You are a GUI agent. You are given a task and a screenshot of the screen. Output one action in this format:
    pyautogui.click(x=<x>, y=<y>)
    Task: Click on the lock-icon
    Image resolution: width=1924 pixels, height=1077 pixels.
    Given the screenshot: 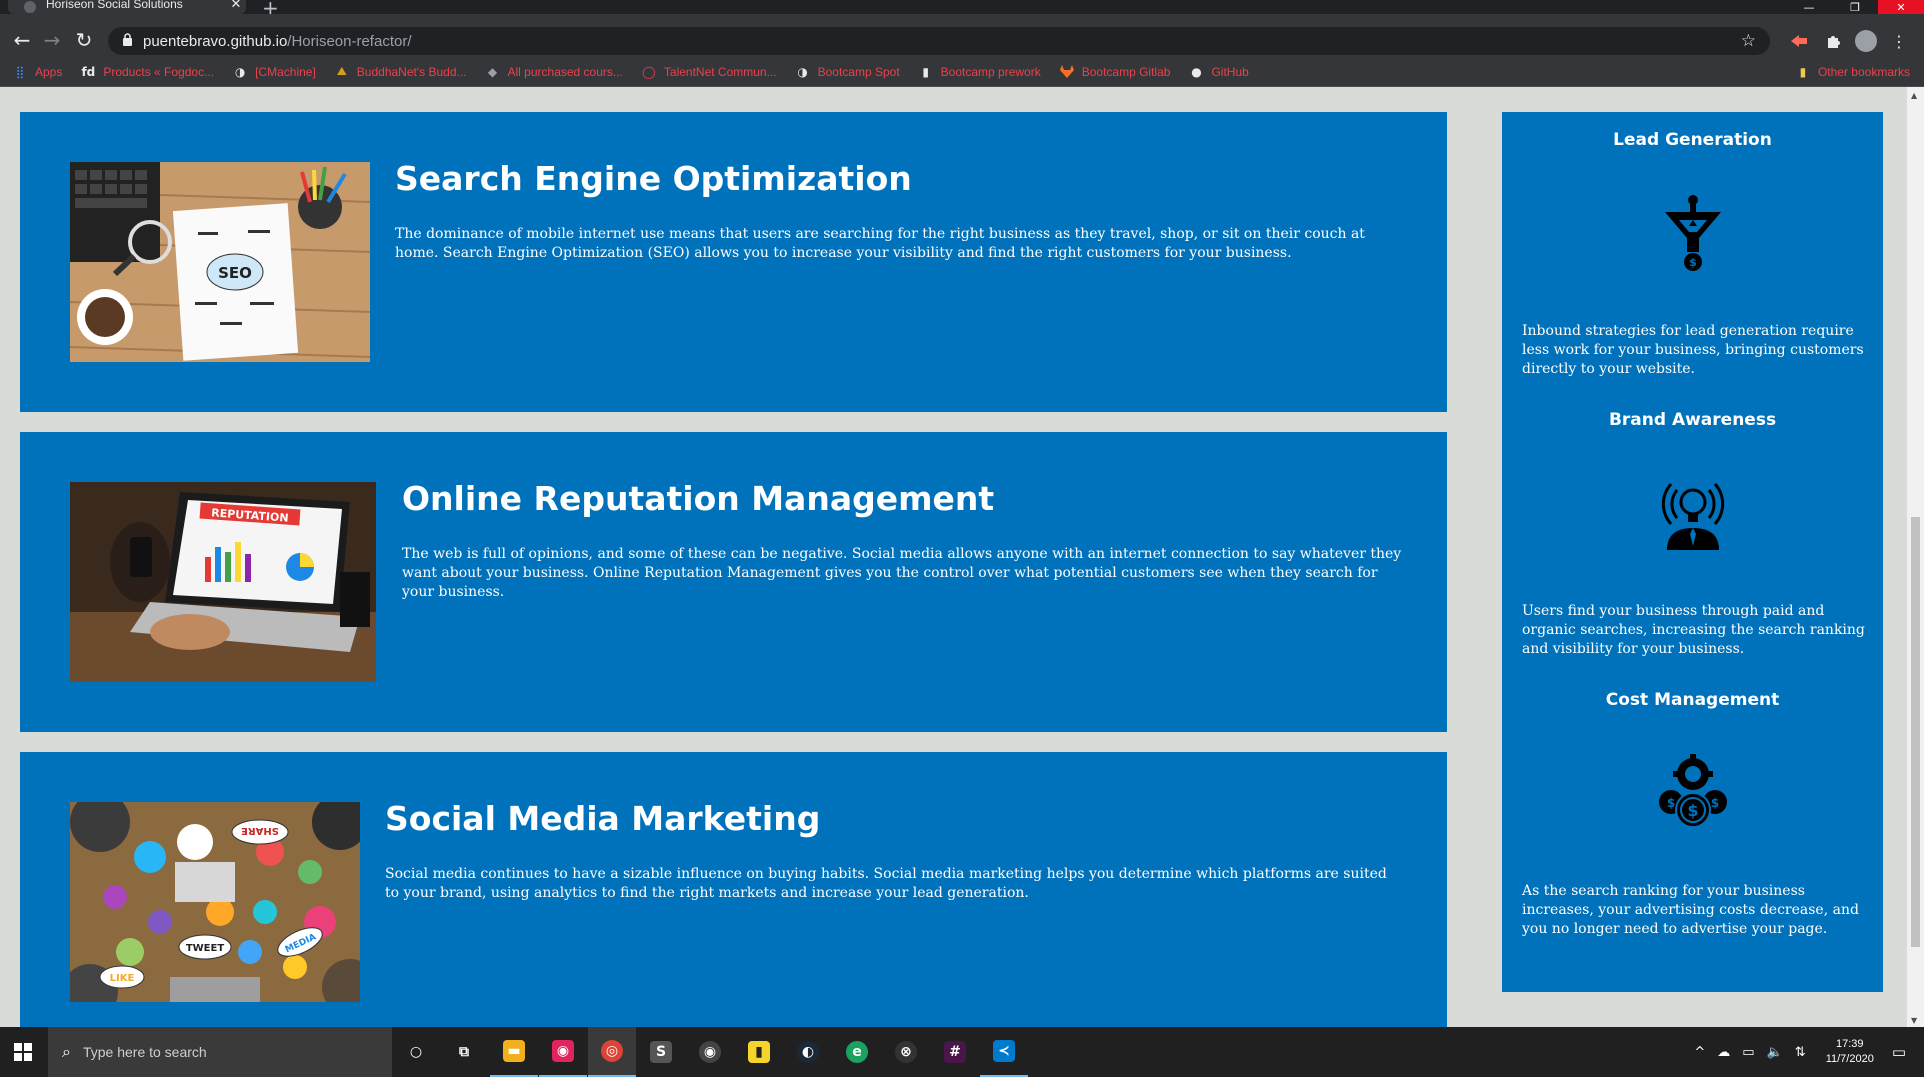 What is the action you would take?
    pyautogui.click(x=127, y=41)
    